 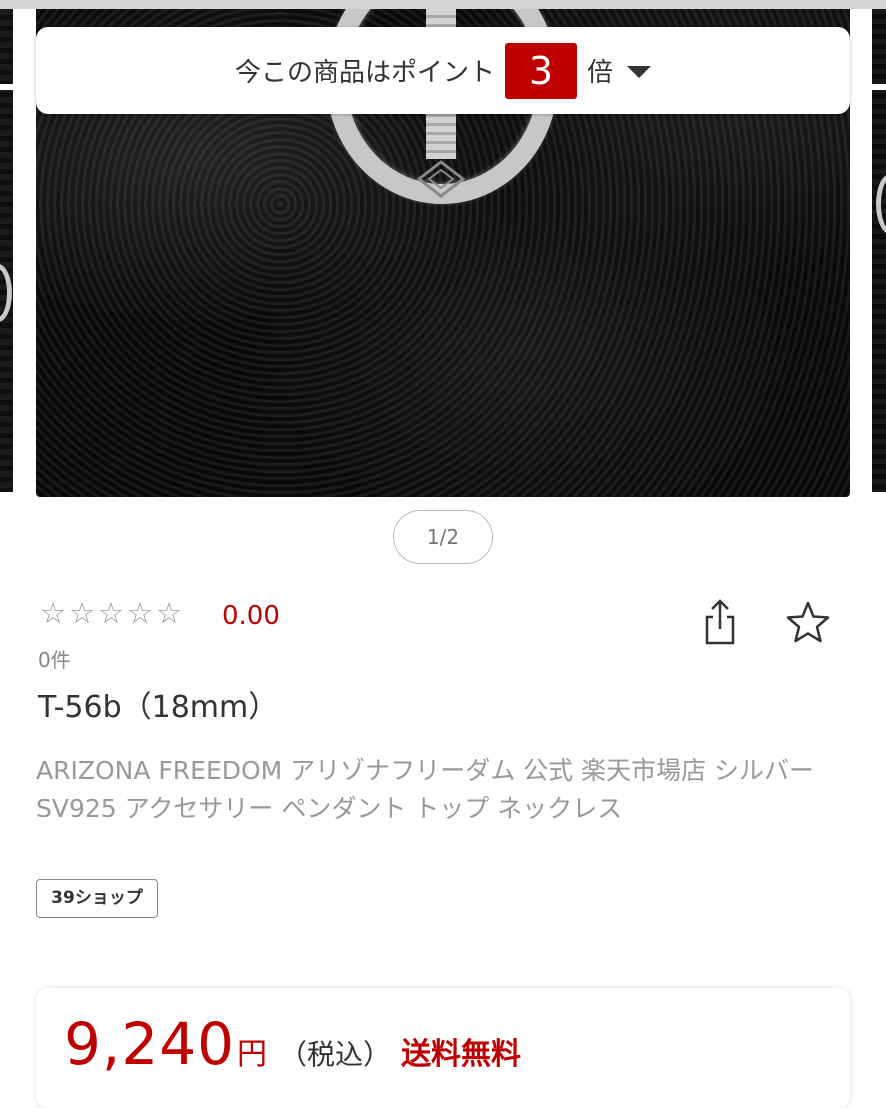 What do you see at coordinates (720, 622) in the screenshot?
I see `share-icon` at bounding box center [720, 622].